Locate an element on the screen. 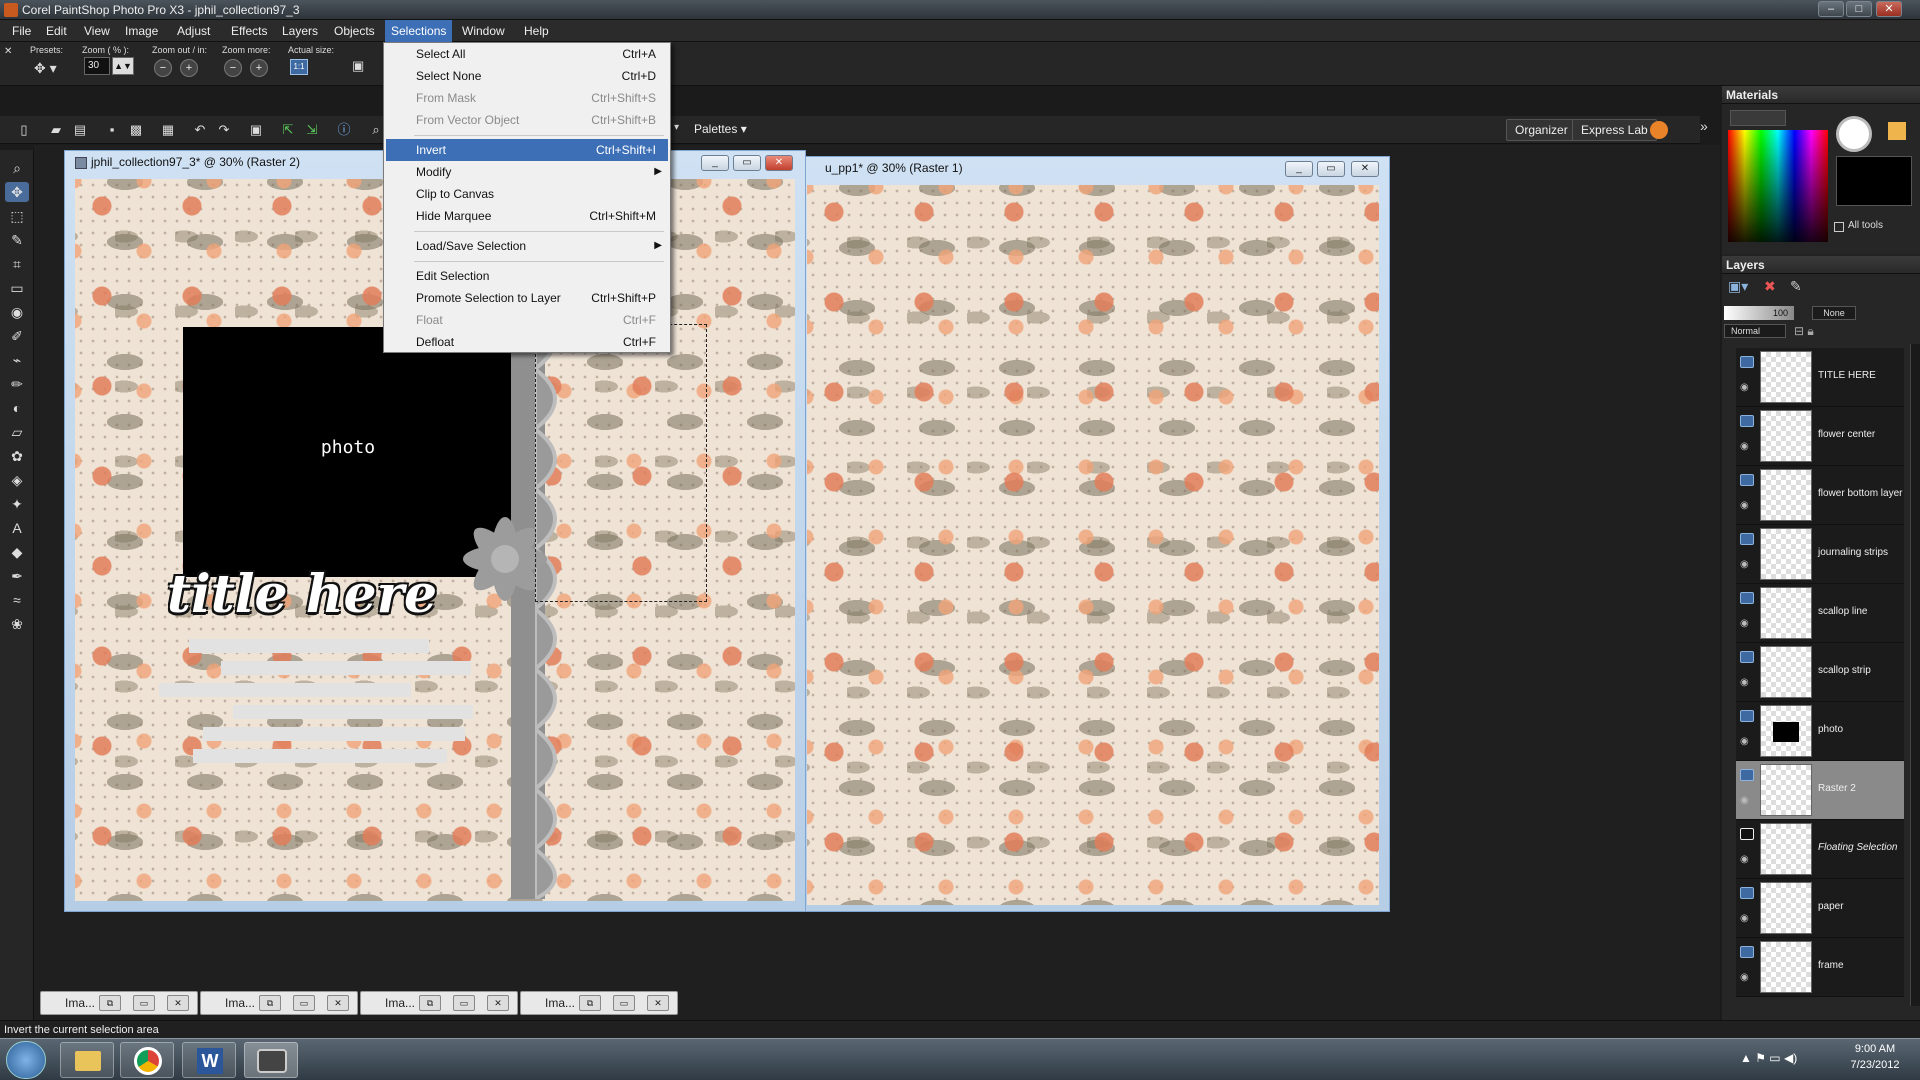 Image resolution: width=1920 pixels, height=1080 pixels. dropper-tool-icon: ✎ is located at coordinates (17, 240).